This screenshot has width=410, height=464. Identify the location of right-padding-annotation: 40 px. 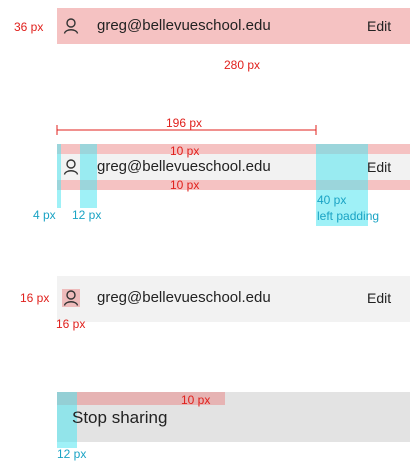
(332, 200).